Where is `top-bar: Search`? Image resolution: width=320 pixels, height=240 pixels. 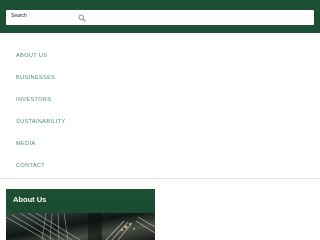
top-bar: Search is located at coordinates (160, 16).